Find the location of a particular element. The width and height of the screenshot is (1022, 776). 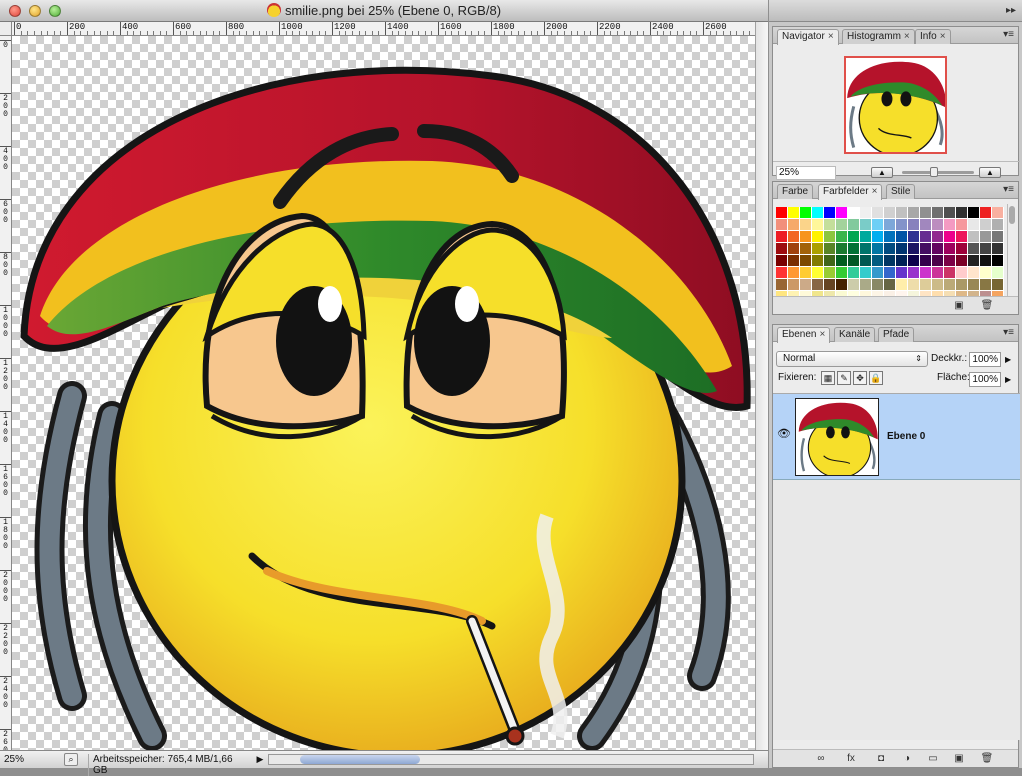

zoom-slider-knob is located at coordinates (934, 172).